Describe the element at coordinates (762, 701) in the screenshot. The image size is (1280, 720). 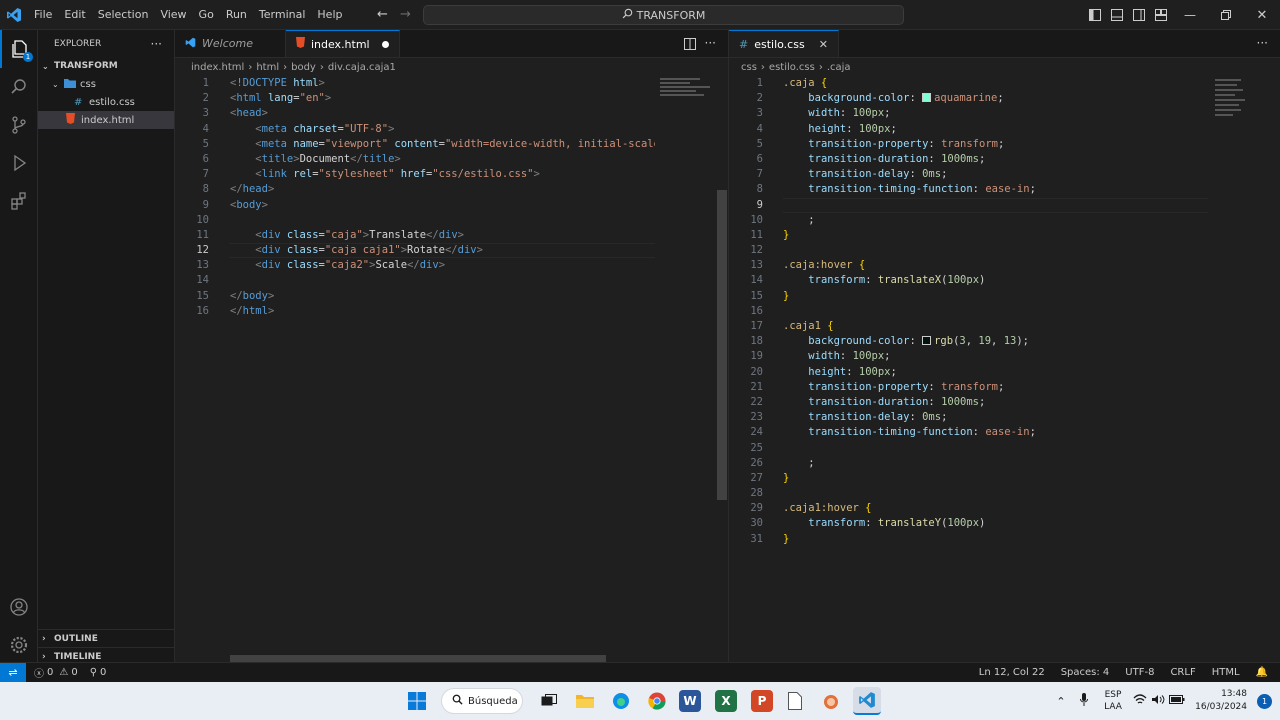
I see `powerpoint-icon: P` at that location.